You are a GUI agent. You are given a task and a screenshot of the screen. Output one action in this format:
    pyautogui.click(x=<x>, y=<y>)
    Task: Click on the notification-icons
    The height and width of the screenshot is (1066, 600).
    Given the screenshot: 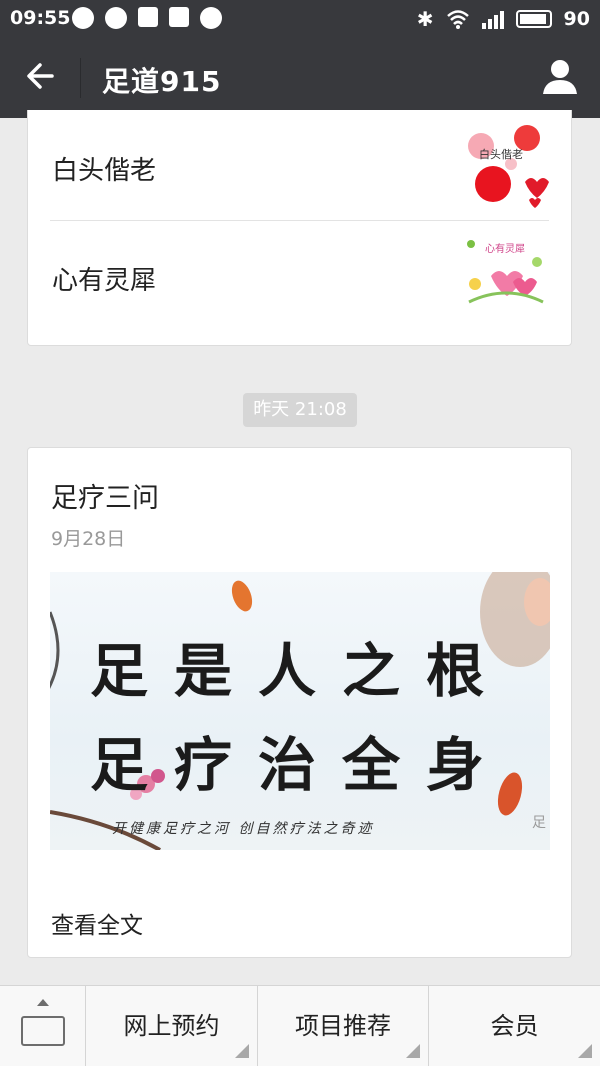 What is the action you would take?
    pyautogui.click(x=147, y=18)
    